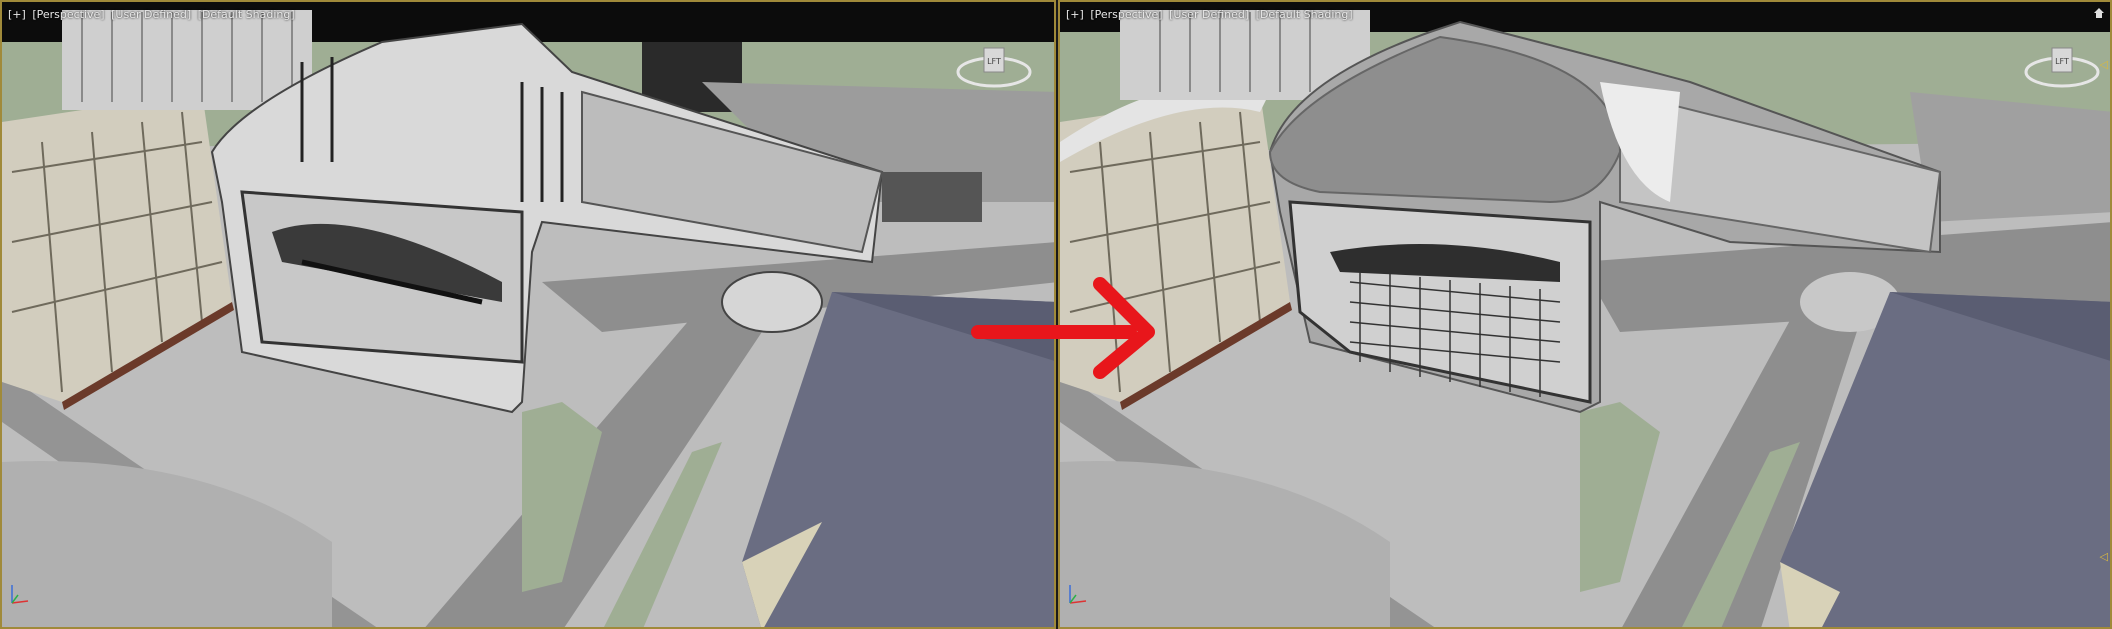 This screenshot has height=629, width=2112. Describe the element at coordinates (2099, 13) in the screenshot. I see `home-icon` at that location.